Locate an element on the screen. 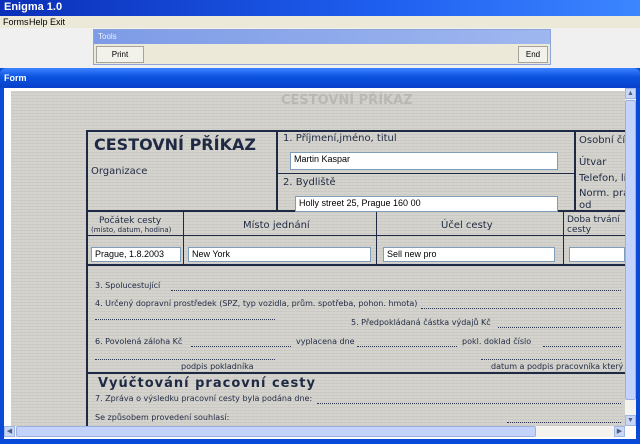 This screenshot has width=640, height=444. agreement-text: Se způsobem provedení souhlasí: is located at coordinates (162, 417).